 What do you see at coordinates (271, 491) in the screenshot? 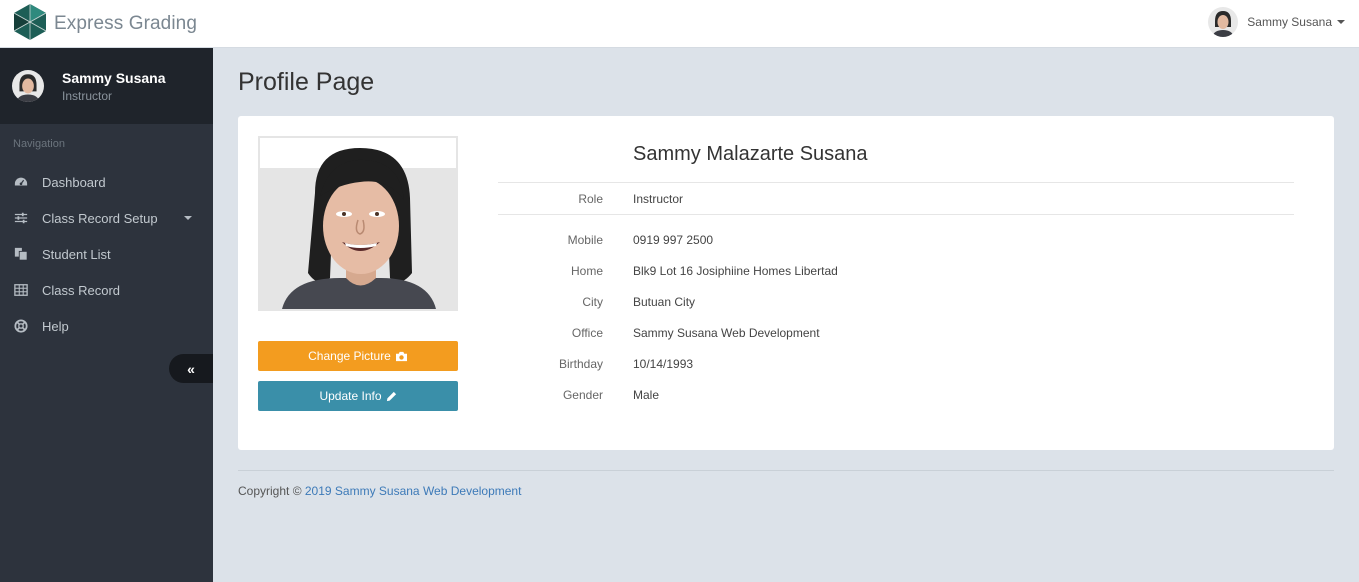
I see `copyright-prefix: Copyright ©` at bounding box center [271, 491].